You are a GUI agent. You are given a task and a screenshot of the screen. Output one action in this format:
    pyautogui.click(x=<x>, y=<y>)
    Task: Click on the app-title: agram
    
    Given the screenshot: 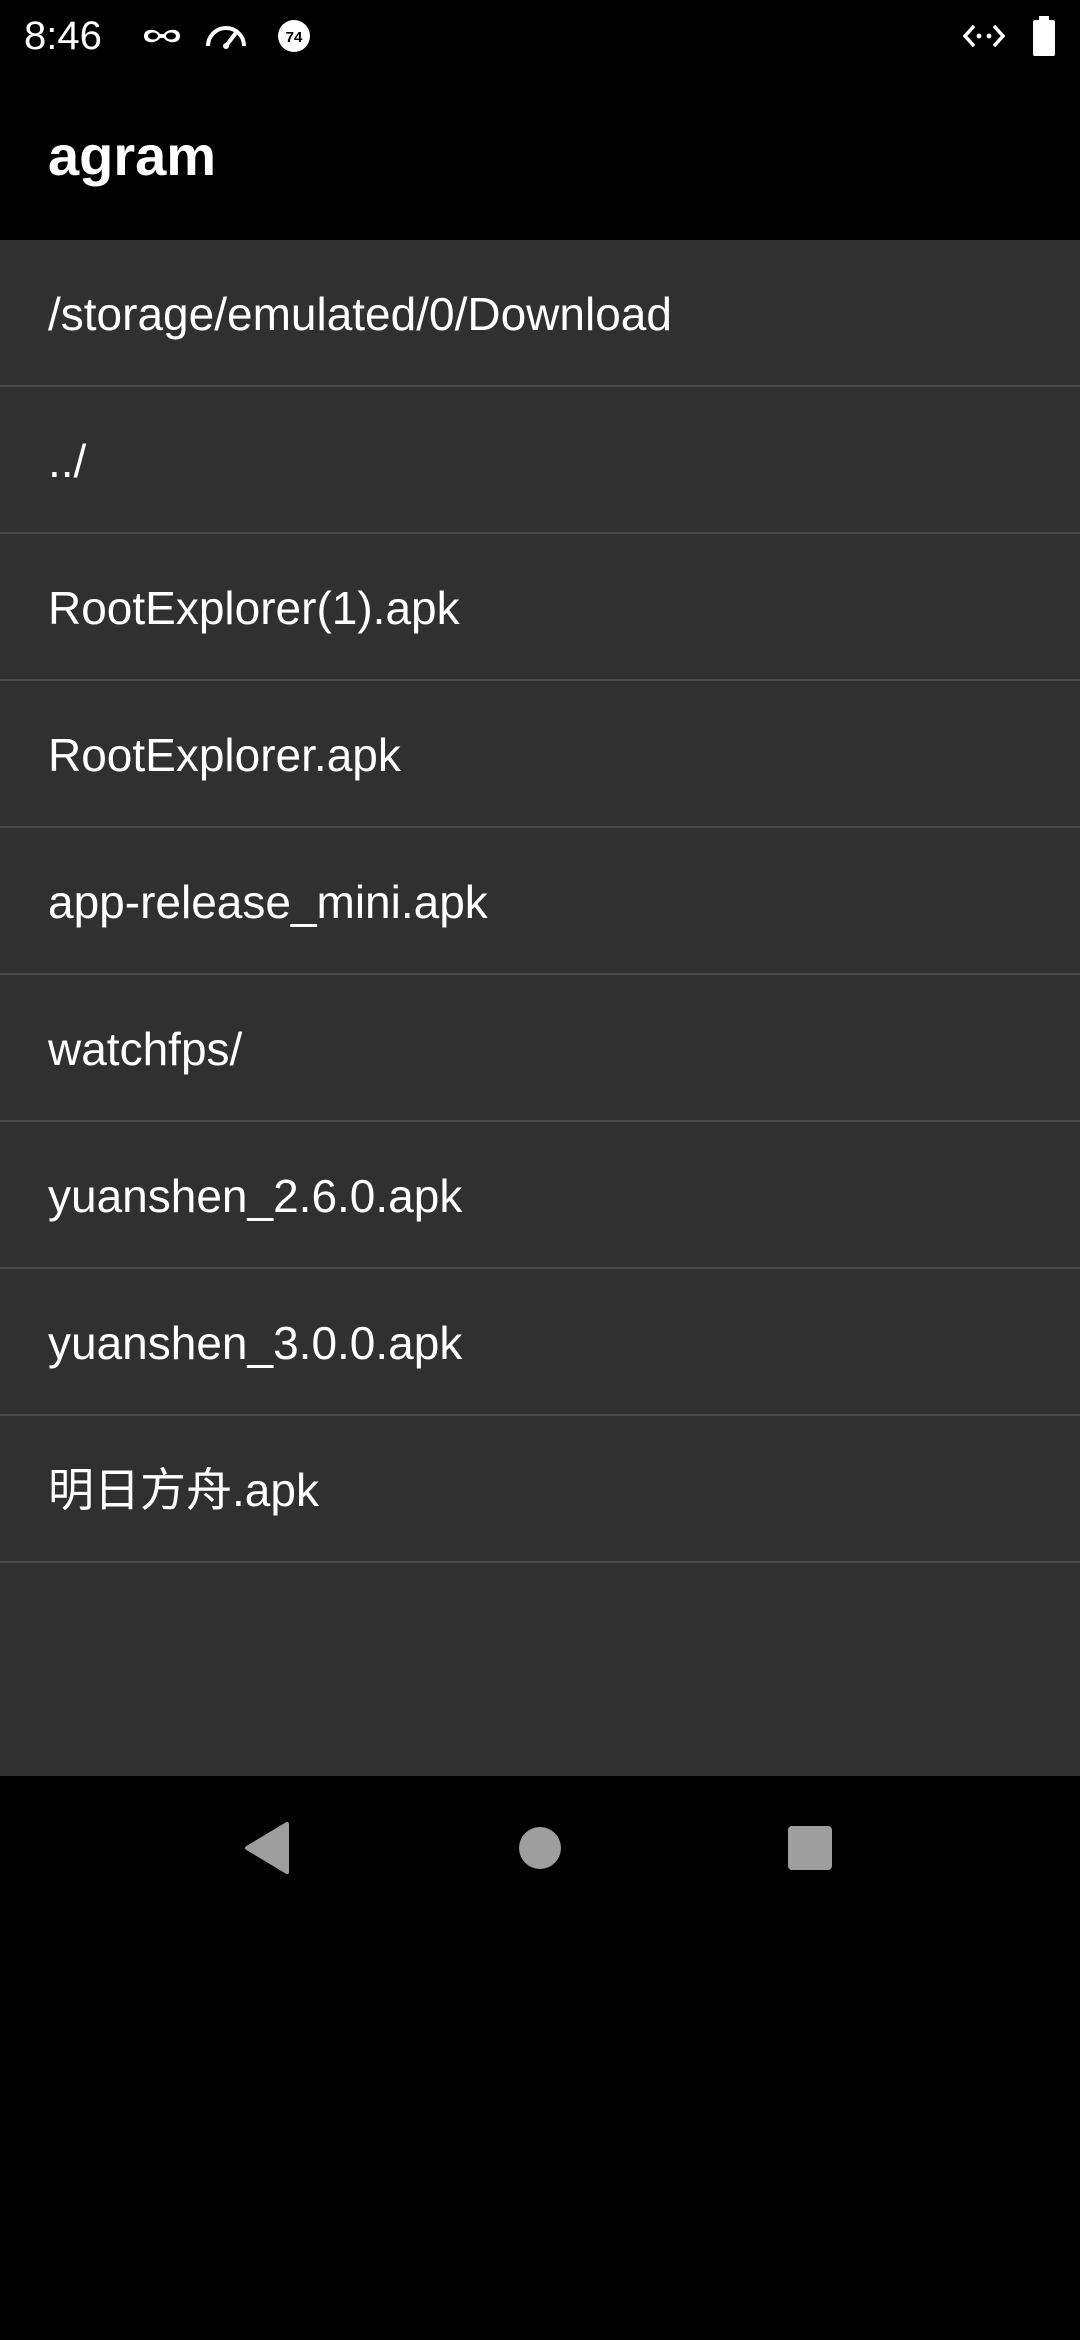 What is the action you would take?
    pyautogui.click(x=132, y=155)
    